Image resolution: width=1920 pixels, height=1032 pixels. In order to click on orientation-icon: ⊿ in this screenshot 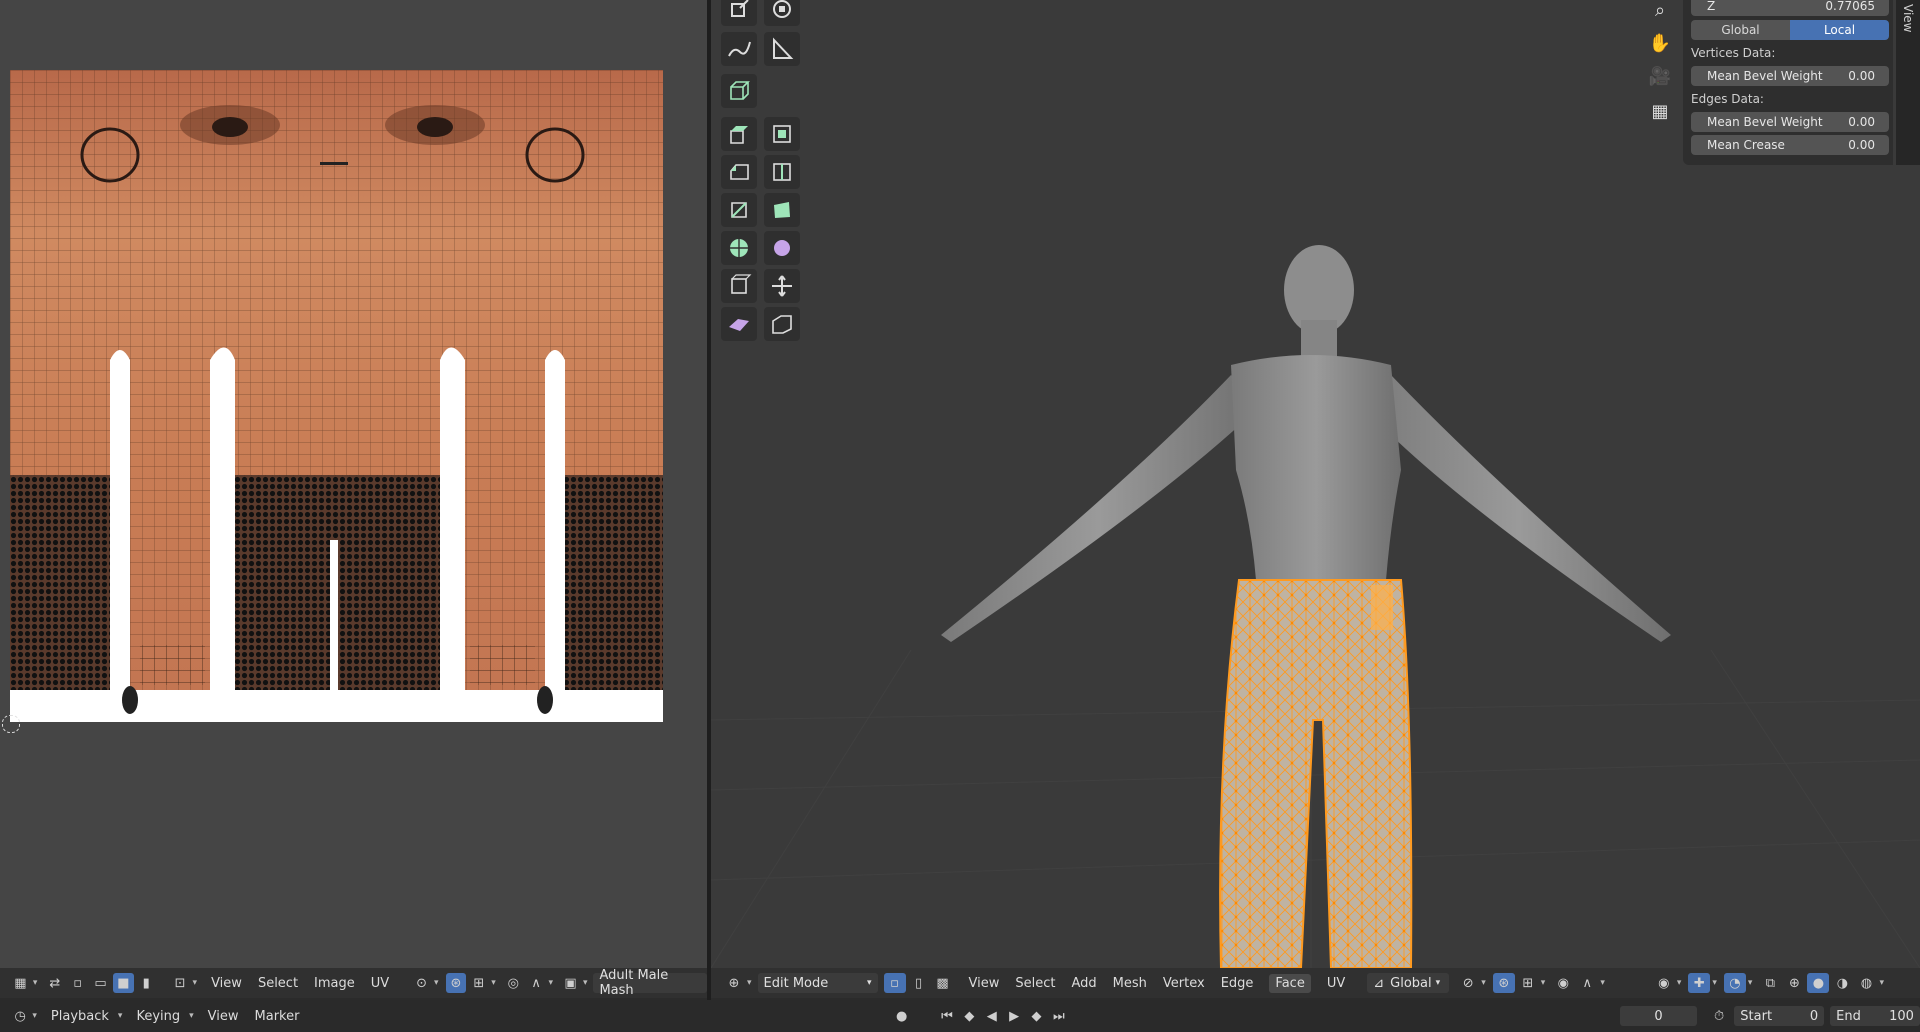, I will do `click(1379, 983)`.